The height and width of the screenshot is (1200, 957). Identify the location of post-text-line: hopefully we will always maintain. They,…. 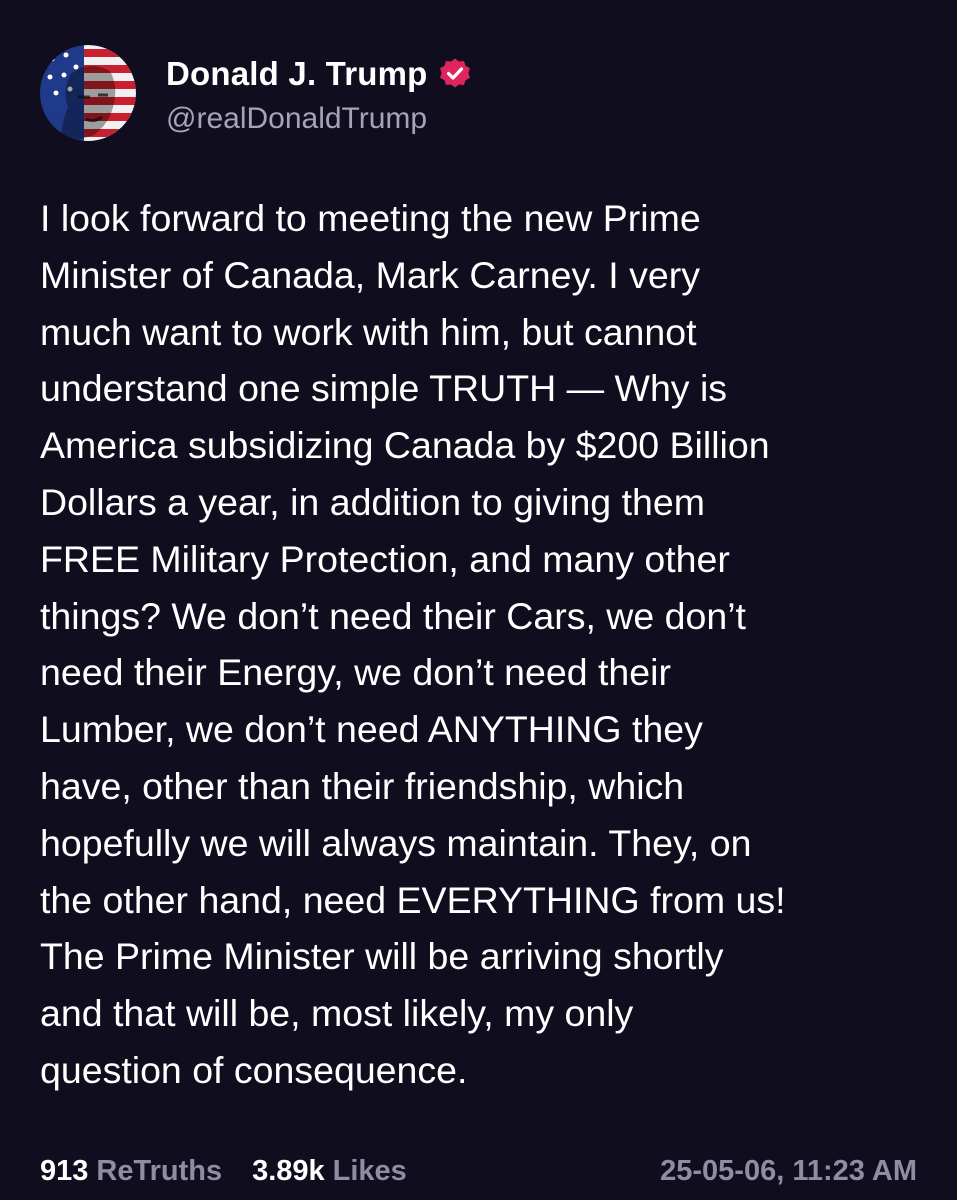
(396, 842).